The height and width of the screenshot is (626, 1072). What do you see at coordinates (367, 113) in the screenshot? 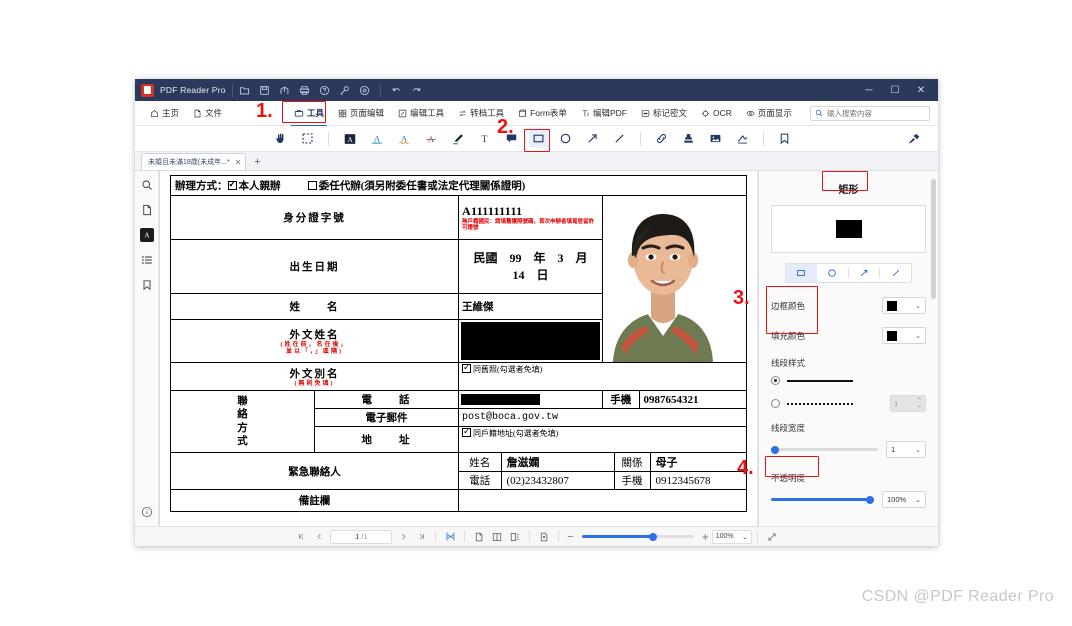
I see `menu-label: 页面编辑` at bounding box center [367, 113].